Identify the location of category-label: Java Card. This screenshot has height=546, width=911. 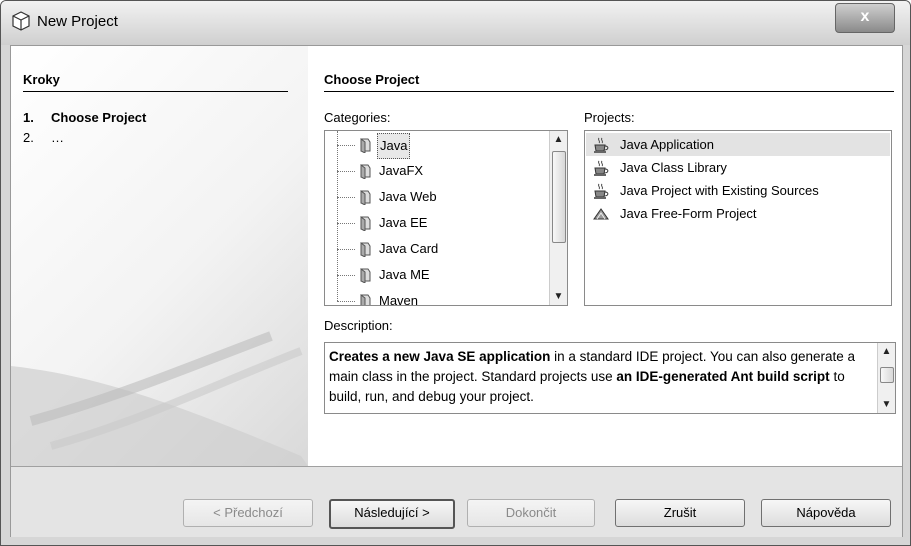
(409, 248).